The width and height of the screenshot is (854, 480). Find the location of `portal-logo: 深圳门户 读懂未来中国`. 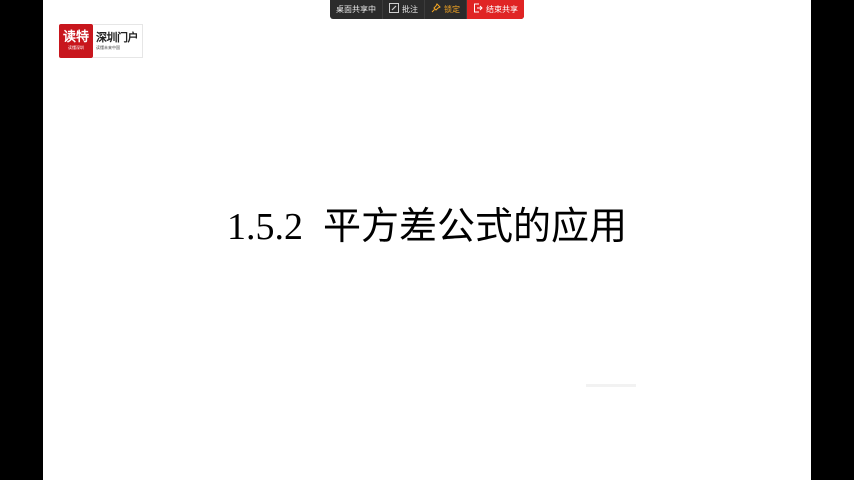

portal-logo: 深圳门户 读懂未来中国 is located at coordinates (118, 41).